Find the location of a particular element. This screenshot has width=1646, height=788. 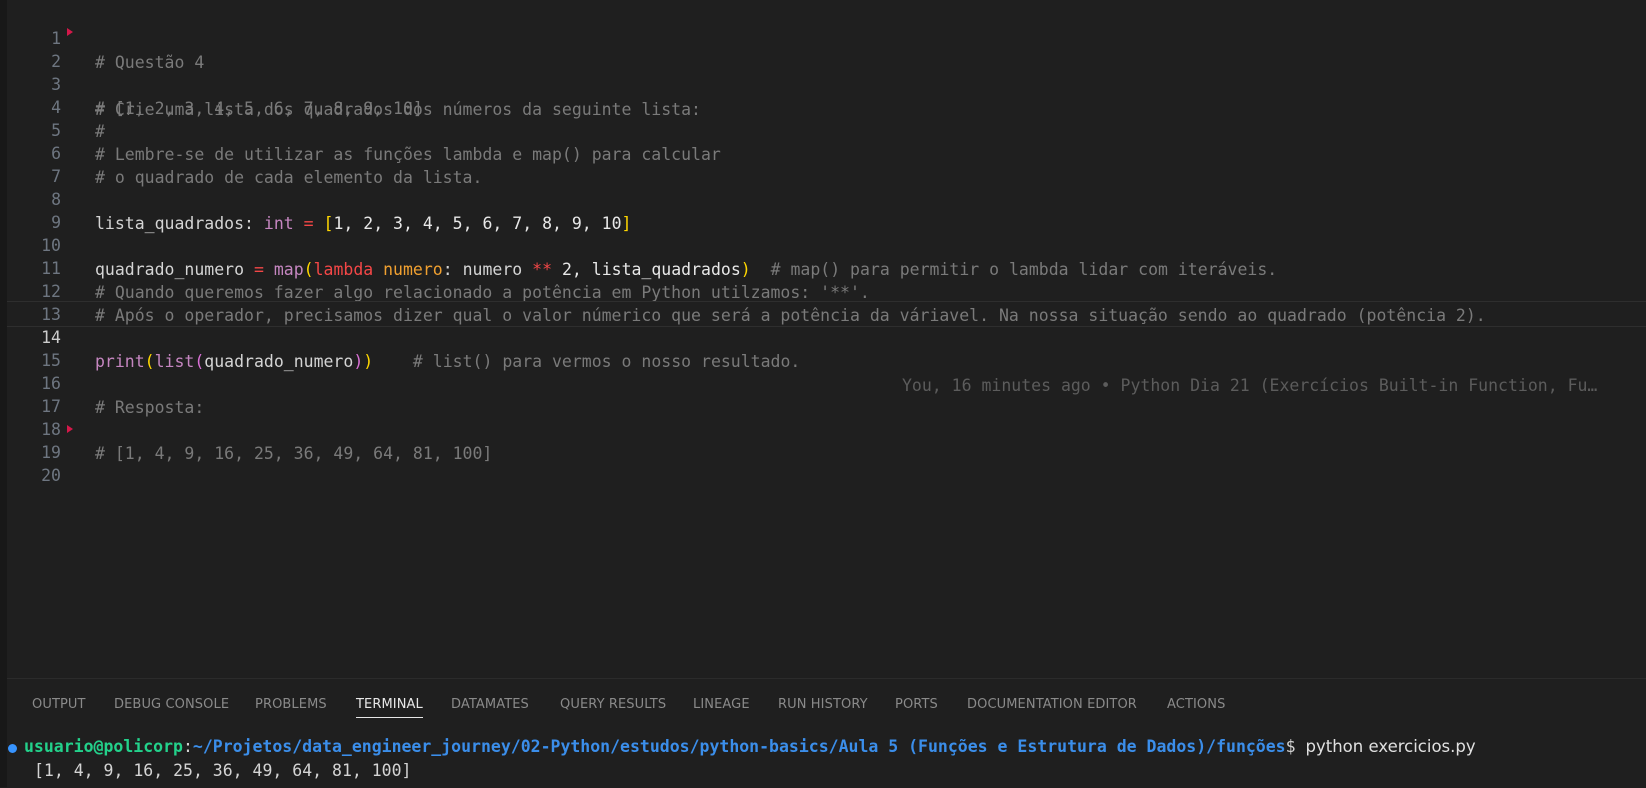

tab-run-history: RUN HISTORY is located at coordinates (823, 704).